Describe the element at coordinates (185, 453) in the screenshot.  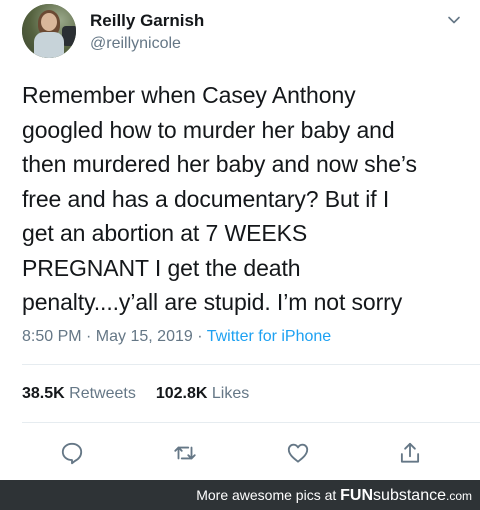
I see `retweet-icon` at that location.